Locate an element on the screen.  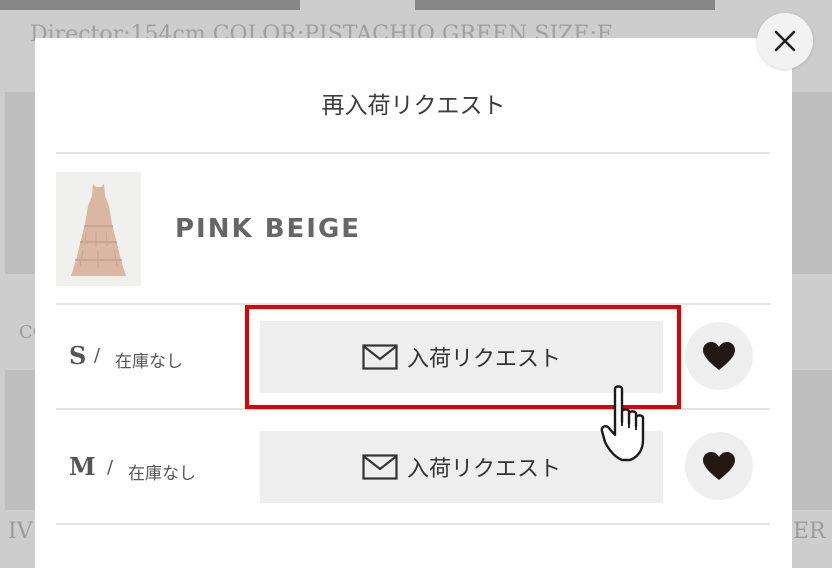
size-label: M is located at coordinates (82, 466).